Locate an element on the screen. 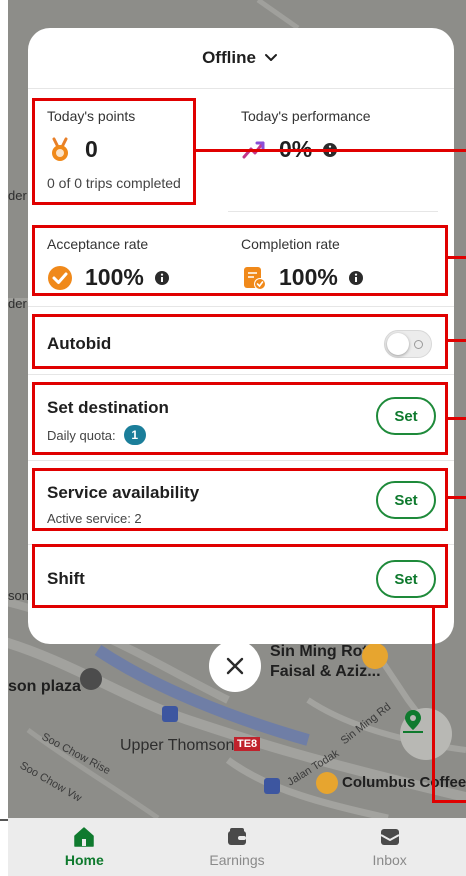 This screenshot has width=466, height=876. status-label: Offline is located at coordinates (229, 57).